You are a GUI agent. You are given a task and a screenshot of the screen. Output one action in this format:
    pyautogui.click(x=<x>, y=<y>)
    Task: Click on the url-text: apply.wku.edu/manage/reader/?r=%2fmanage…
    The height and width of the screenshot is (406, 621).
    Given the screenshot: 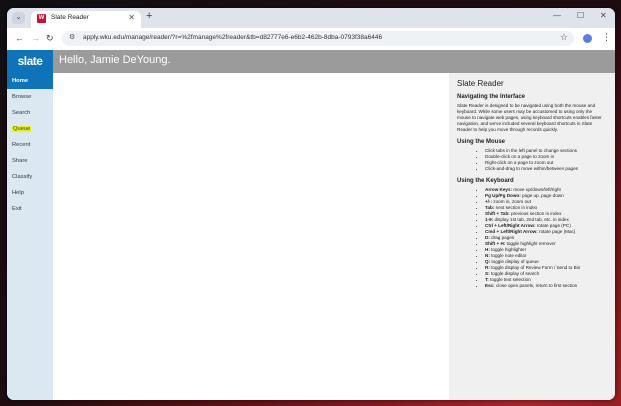 What is the action you would take?
    pyautogui.click(x=232, y=37)
    